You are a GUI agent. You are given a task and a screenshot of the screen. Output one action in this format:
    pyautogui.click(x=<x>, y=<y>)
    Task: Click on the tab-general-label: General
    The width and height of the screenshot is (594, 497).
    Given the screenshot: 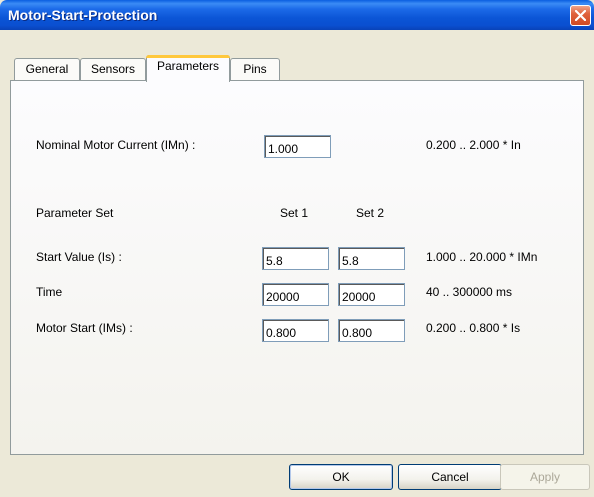 What is the action you would take?
    pyautogui.click(x=47, y=69)
    